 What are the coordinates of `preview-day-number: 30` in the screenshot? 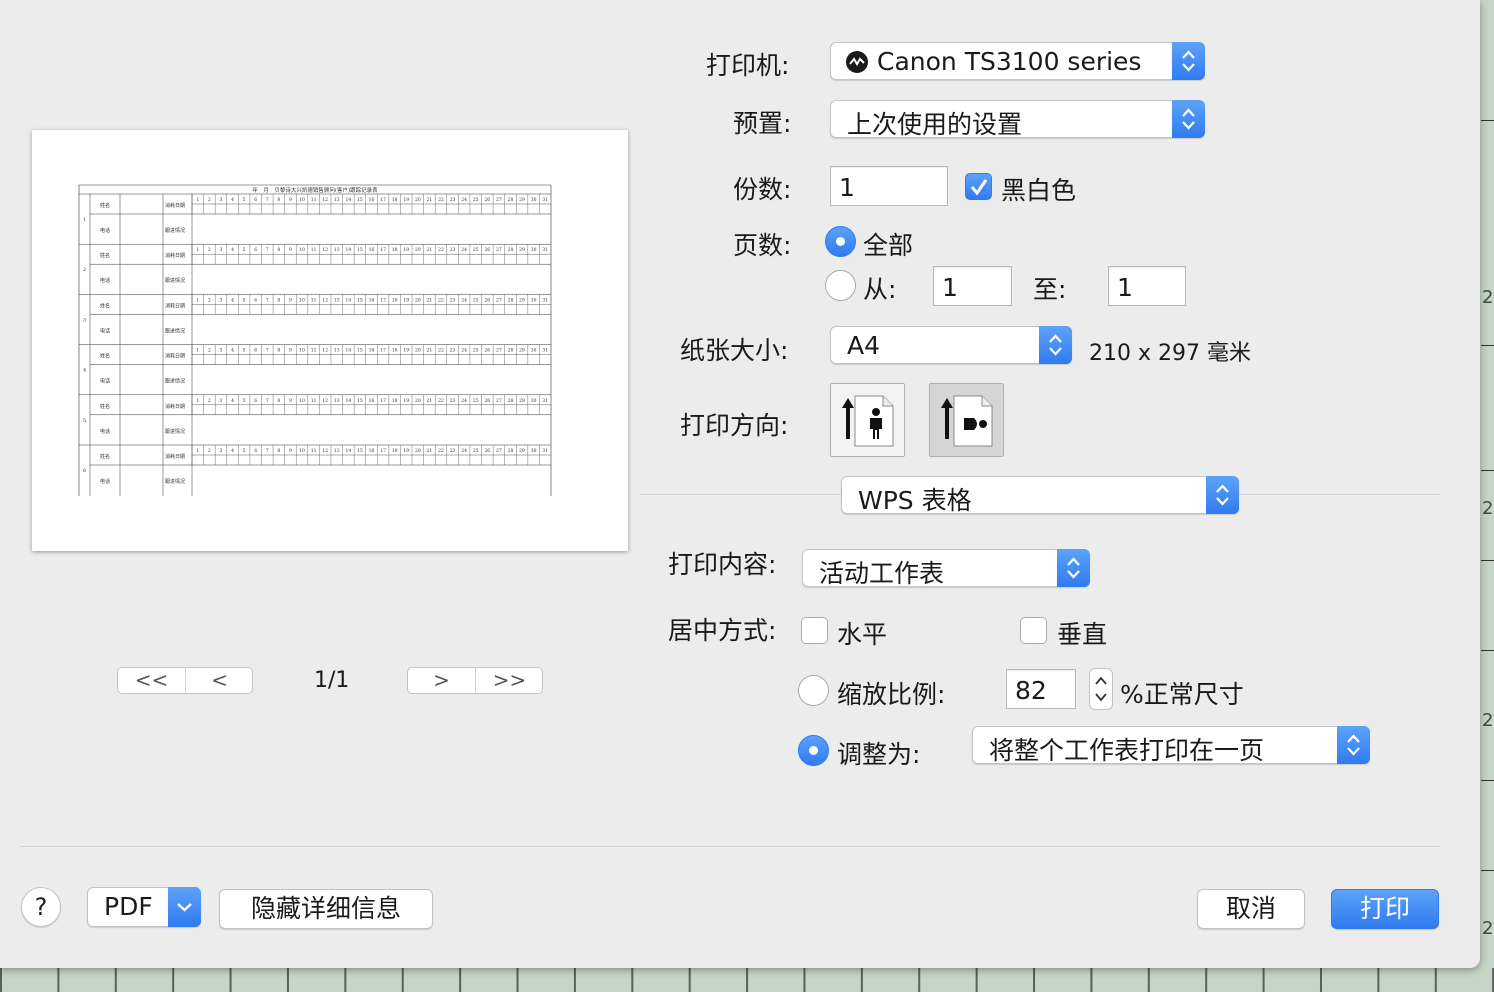 It's located at (534, 200).